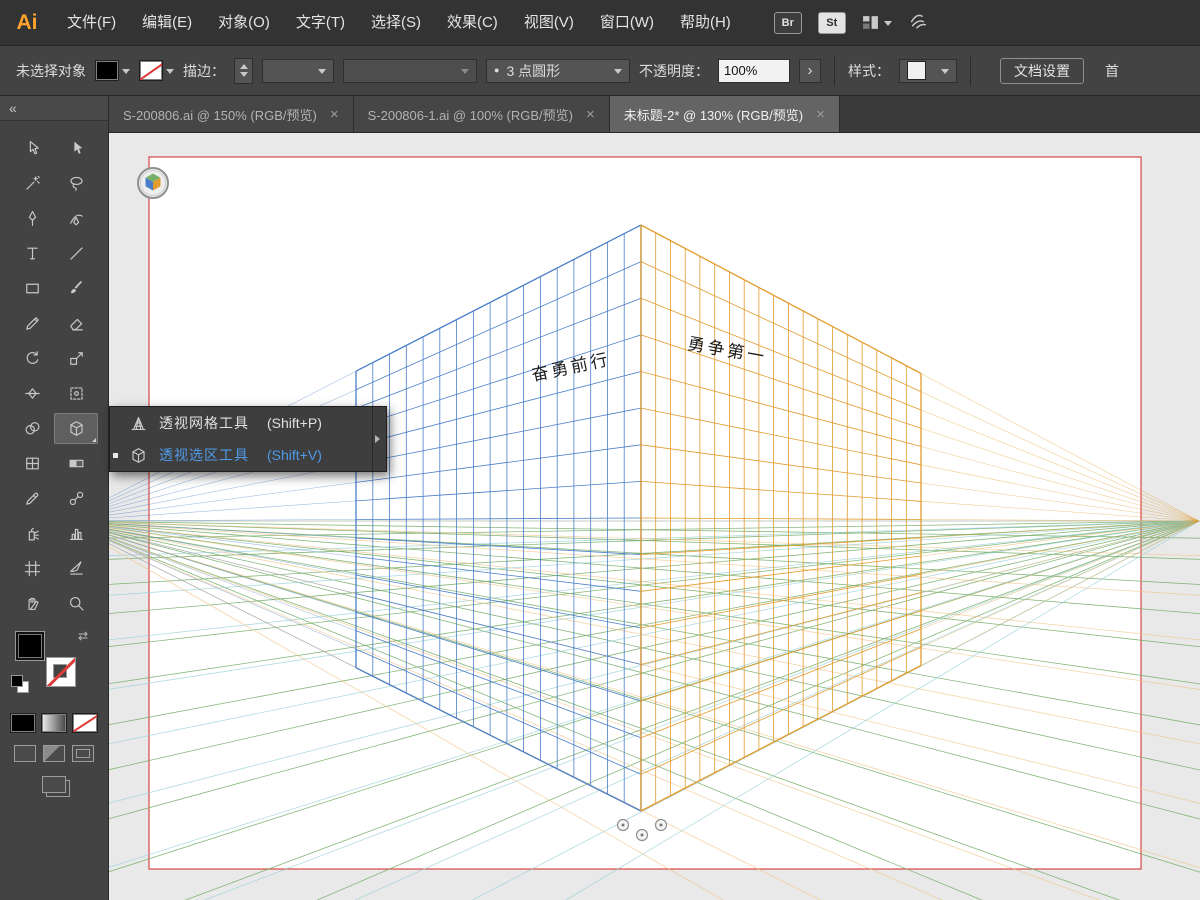  I want to click on collapse-panel-icon: «, so click(13, 108).